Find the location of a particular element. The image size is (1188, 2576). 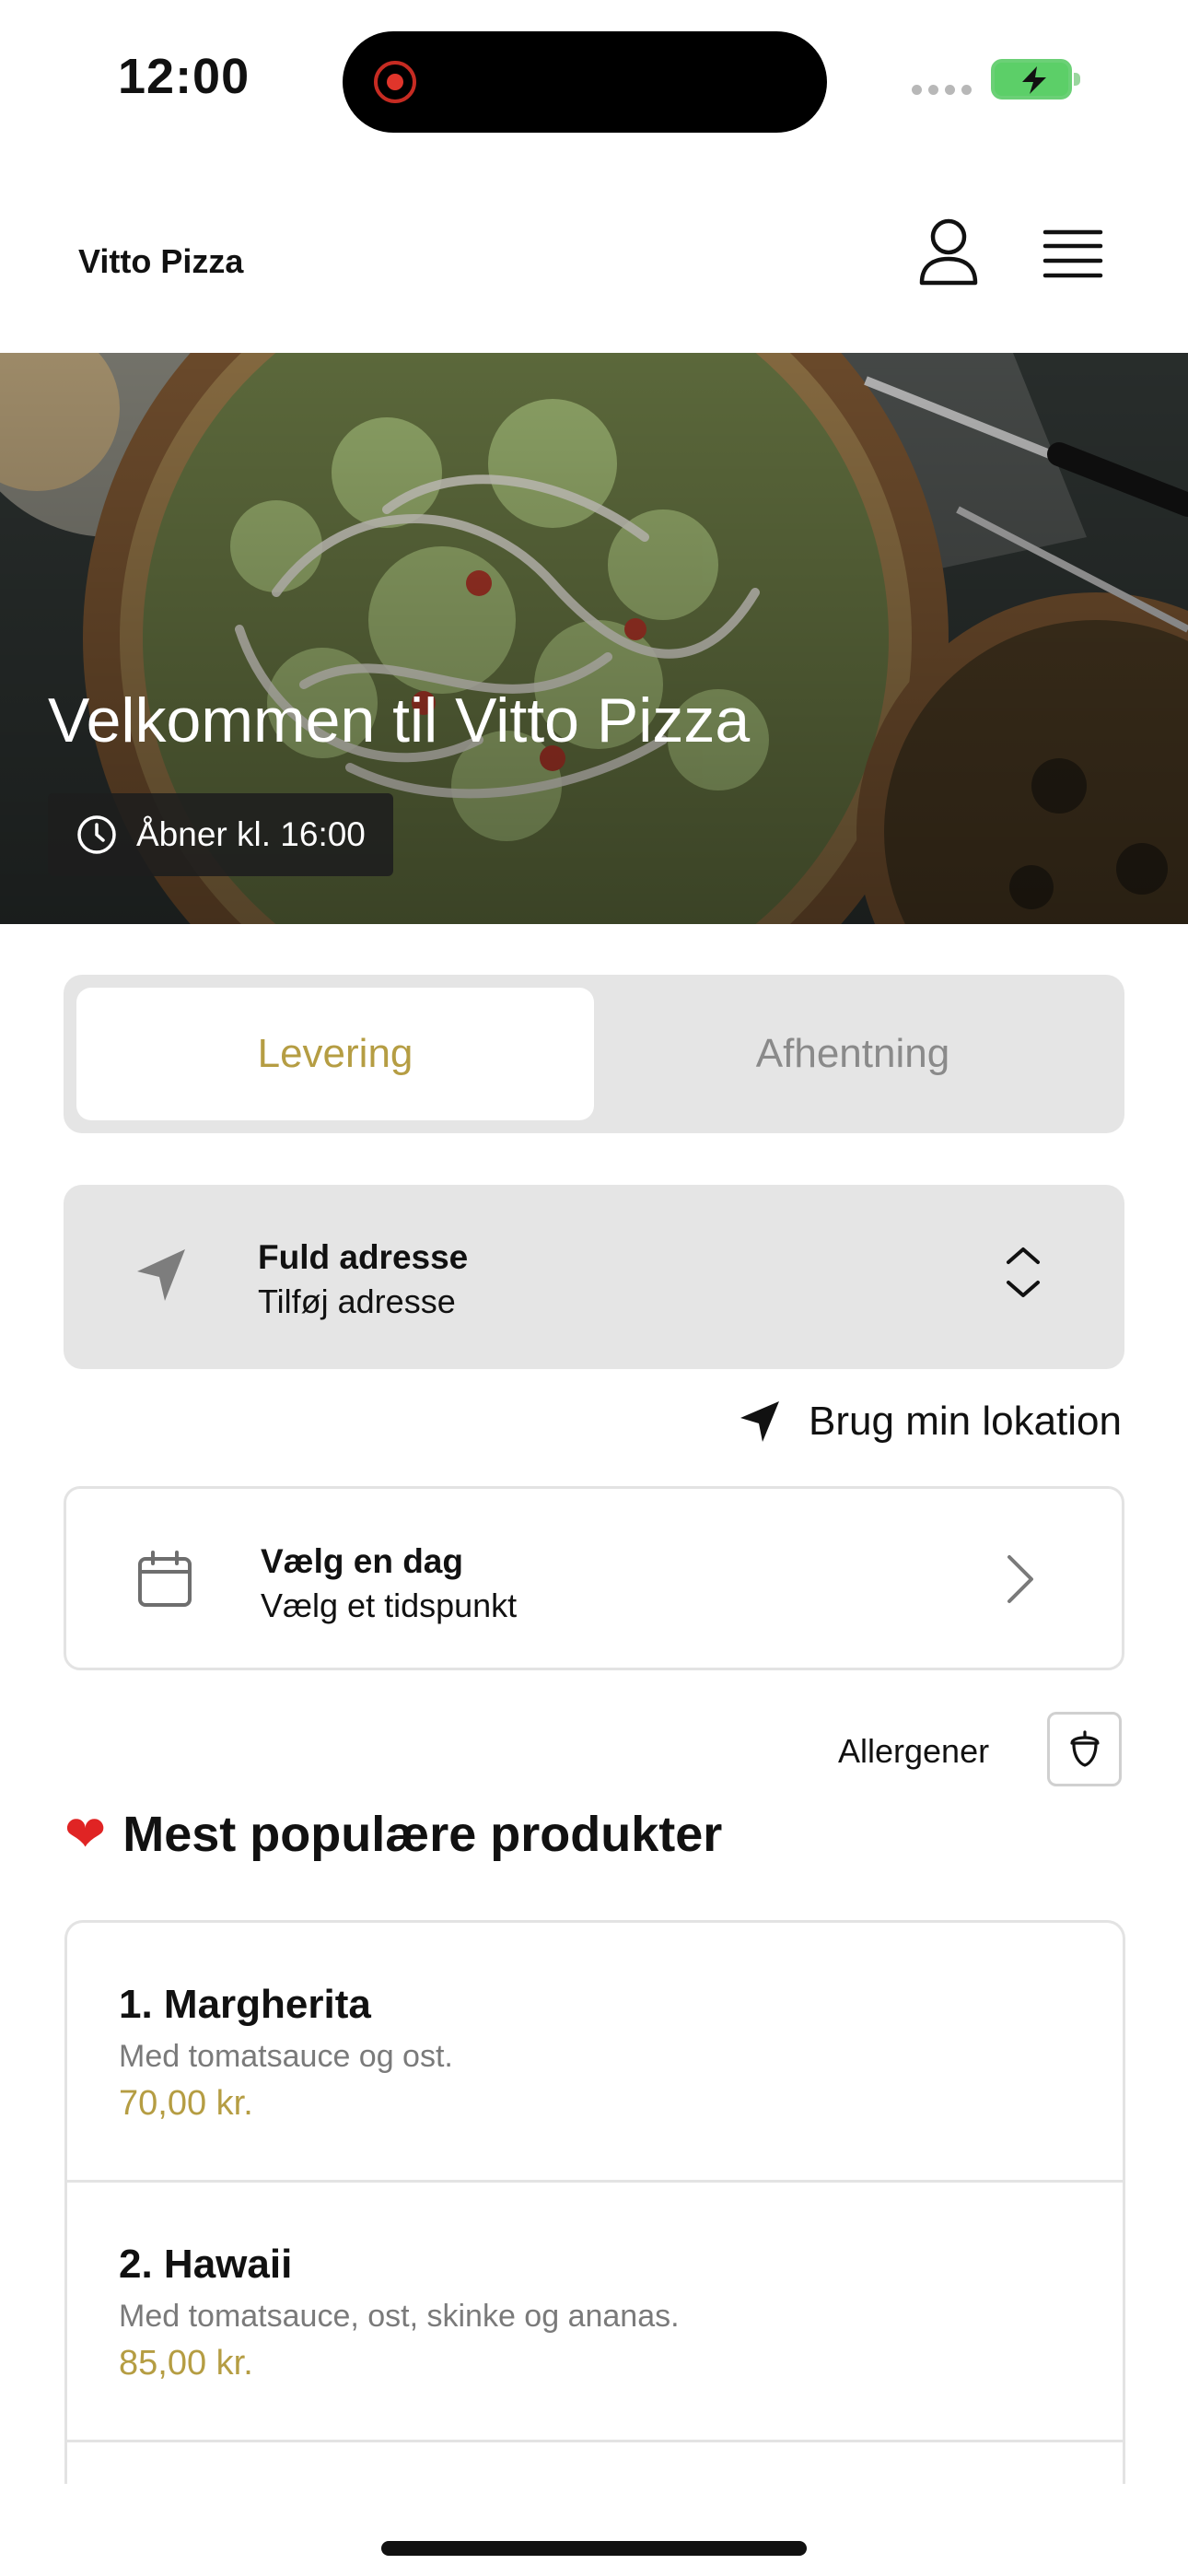

menu-button is located at coordinates (1072, 256).